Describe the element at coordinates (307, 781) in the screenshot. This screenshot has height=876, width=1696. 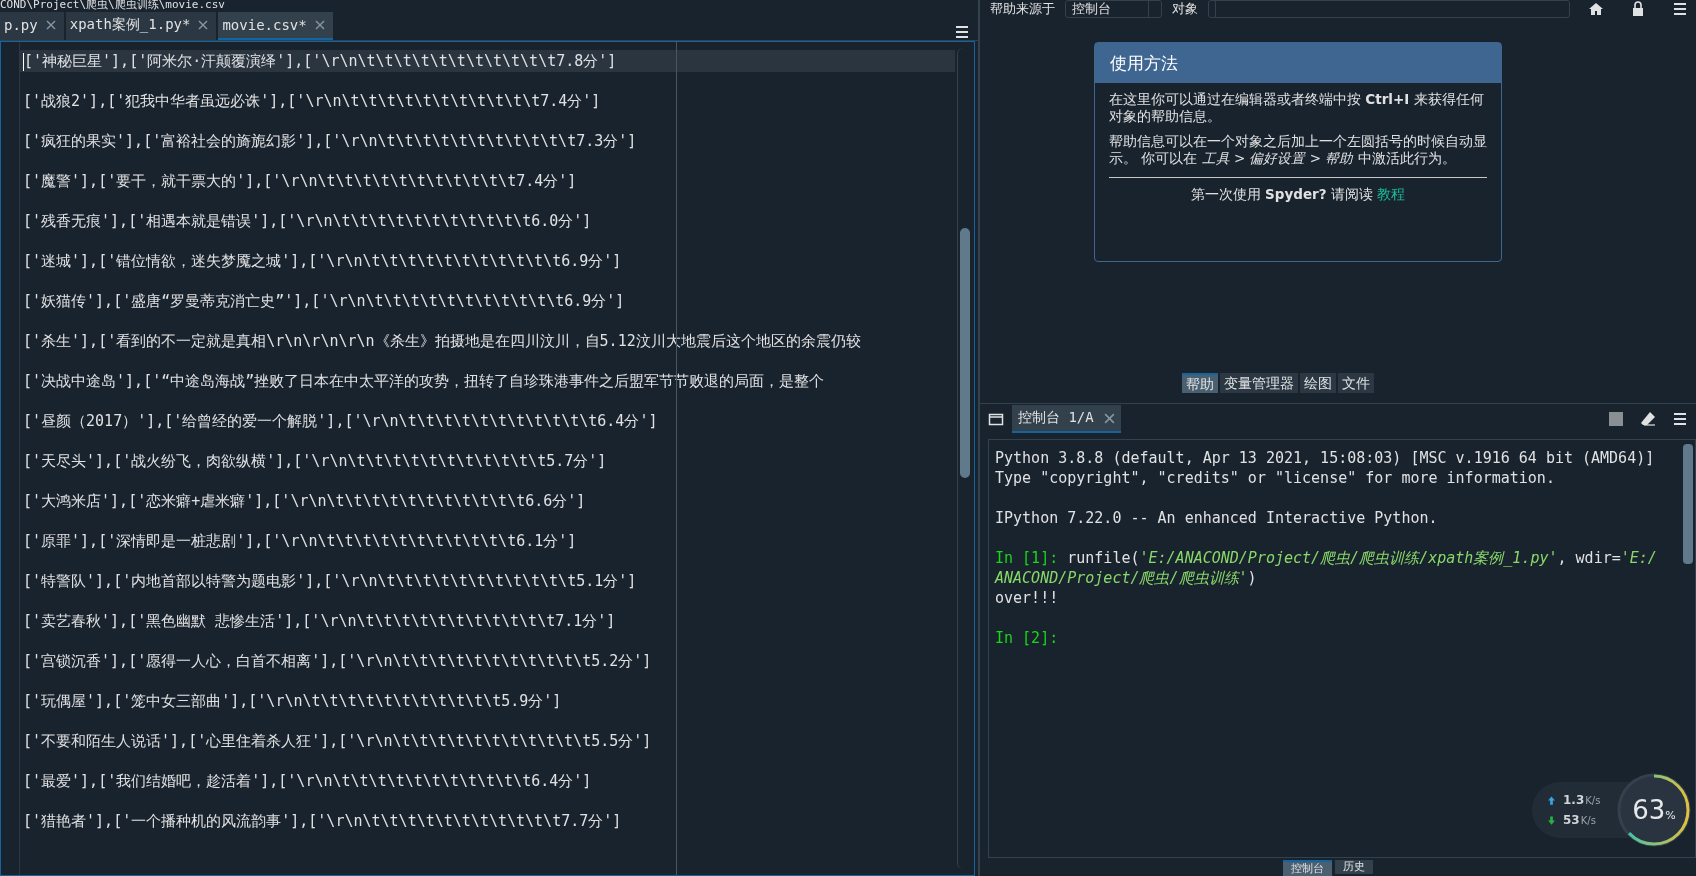
I see `code-line: ['最爱'],['我们结婚吧，趁活着'],['\r\n\t\t\t\t\t\t\t\t\t\t\t6.4分']` at that location.